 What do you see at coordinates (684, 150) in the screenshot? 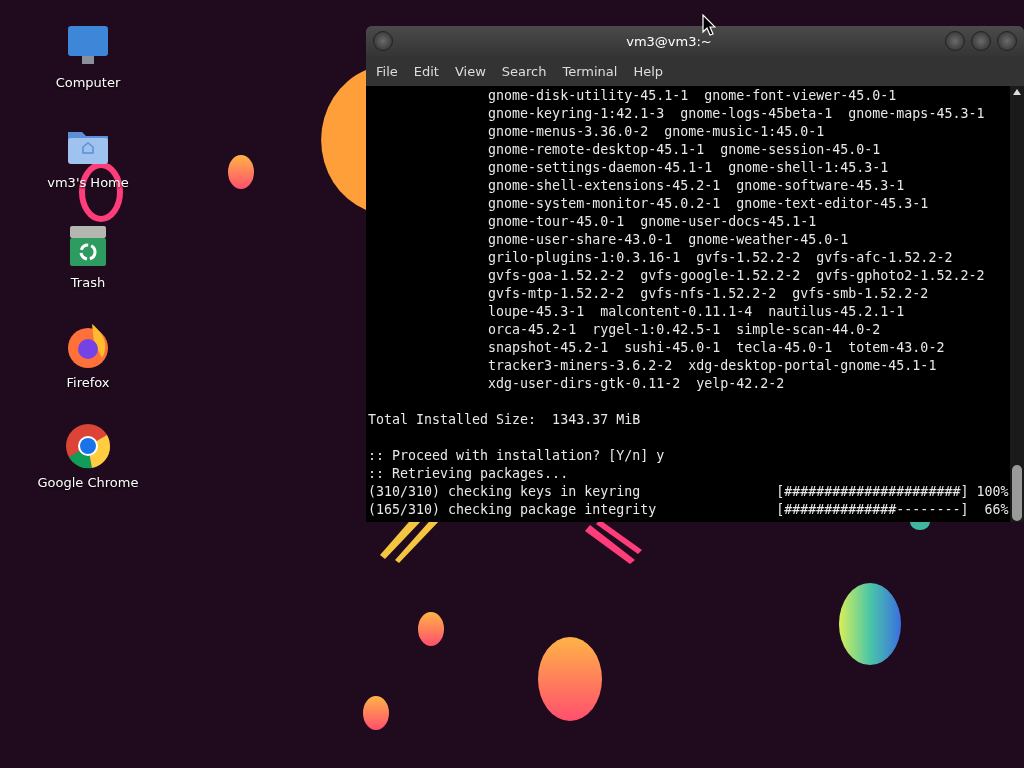
I see `terminal-line: gnome-remote-desktop-45.1-1 gnome-session-45.0-1` at bounding box center [684, 150].